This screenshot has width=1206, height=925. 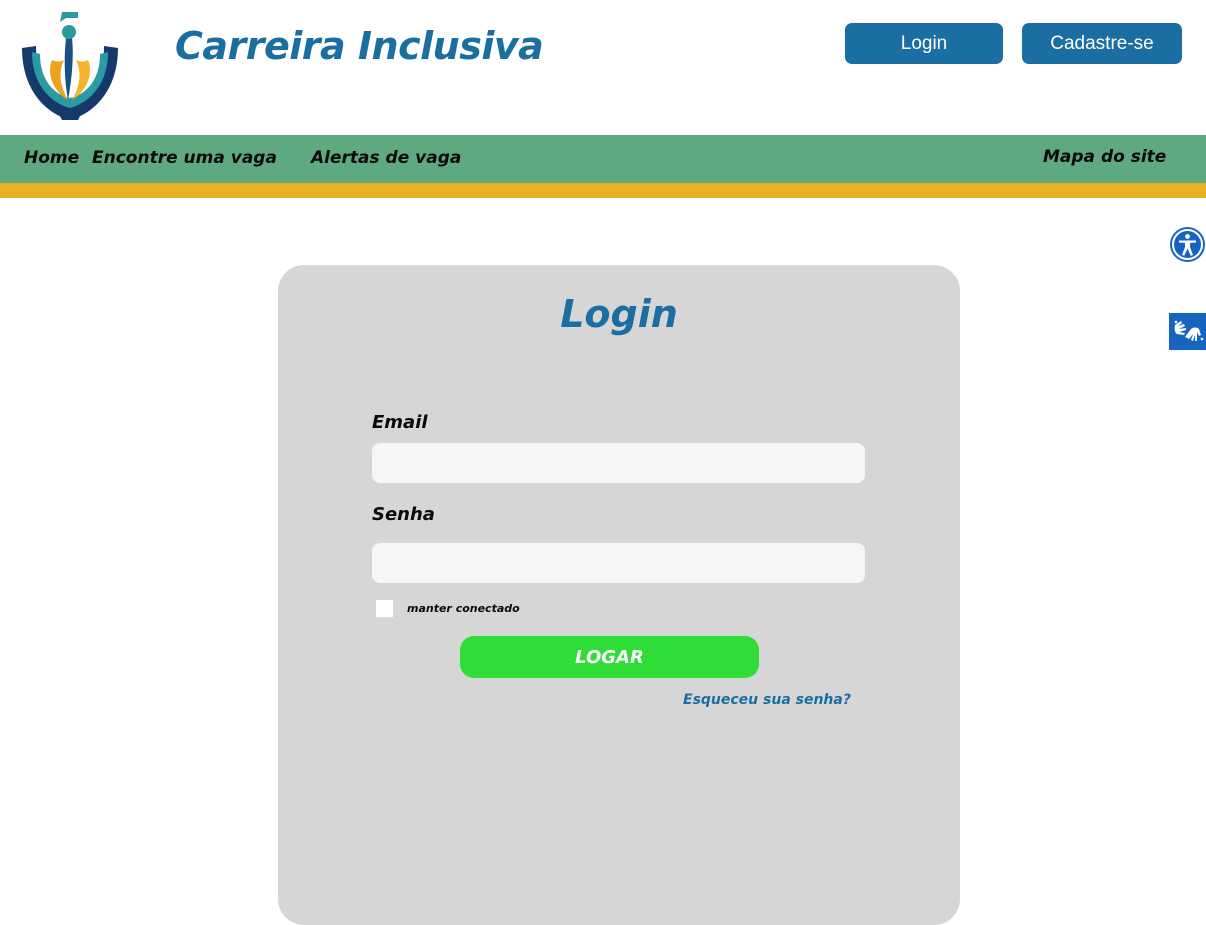 What do you see at coordinates (184, 158) in the screenshot?
I see `nav-item-find-job: Encontre uma vaga` at bounding box center [184, 158].